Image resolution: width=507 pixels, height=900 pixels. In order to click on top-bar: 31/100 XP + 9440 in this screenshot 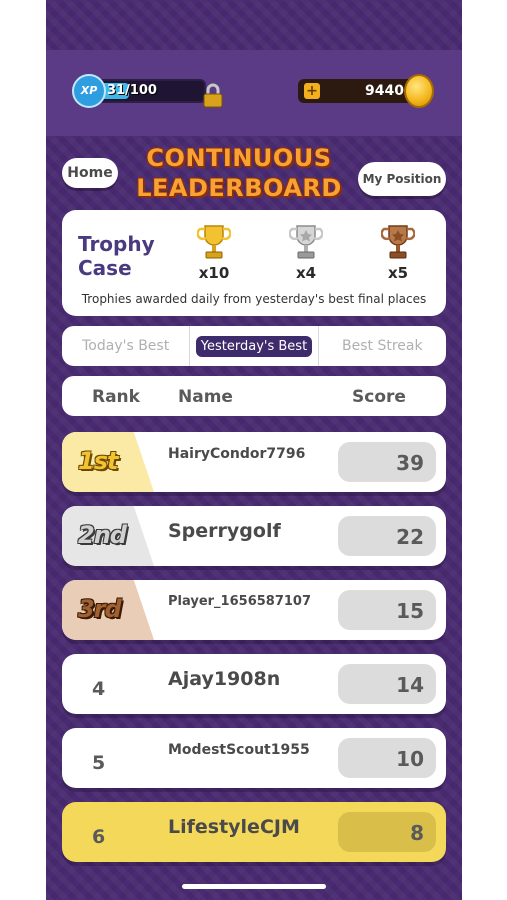, I will do `click(254, 93)`.